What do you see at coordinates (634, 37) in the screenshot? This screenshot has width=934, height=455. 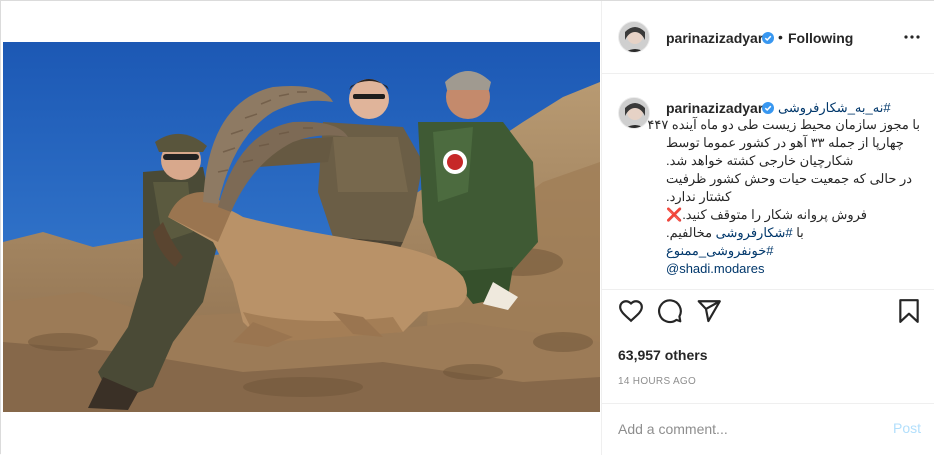 I see `avatar` at bounding box center [634, 37].